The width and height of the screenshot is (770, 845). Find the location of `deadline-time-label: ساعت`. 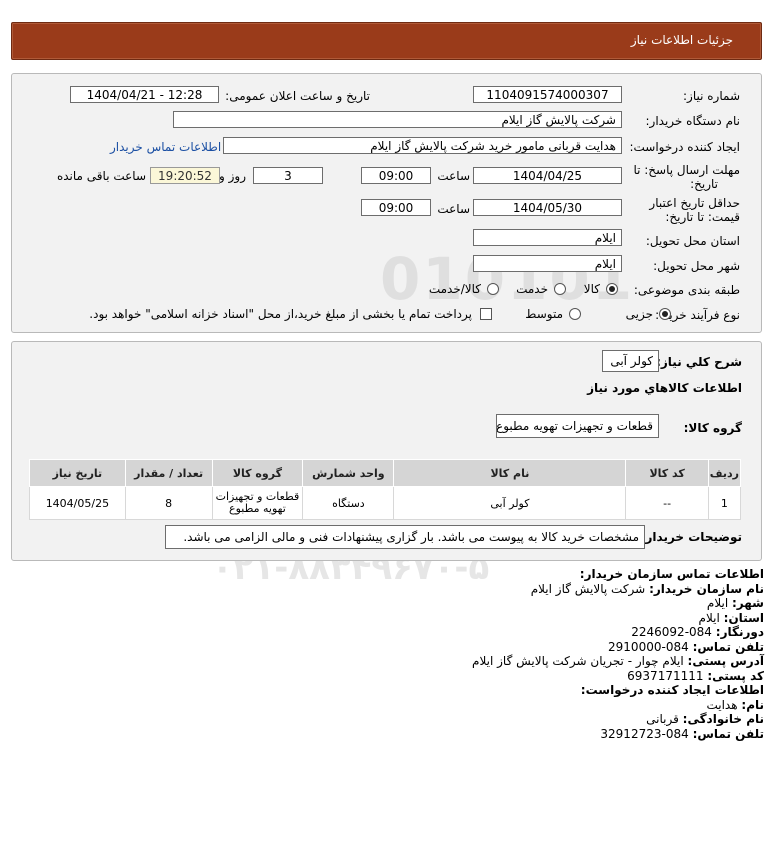

deadline-time-label: ساعت is located at coordinates (453, 176).